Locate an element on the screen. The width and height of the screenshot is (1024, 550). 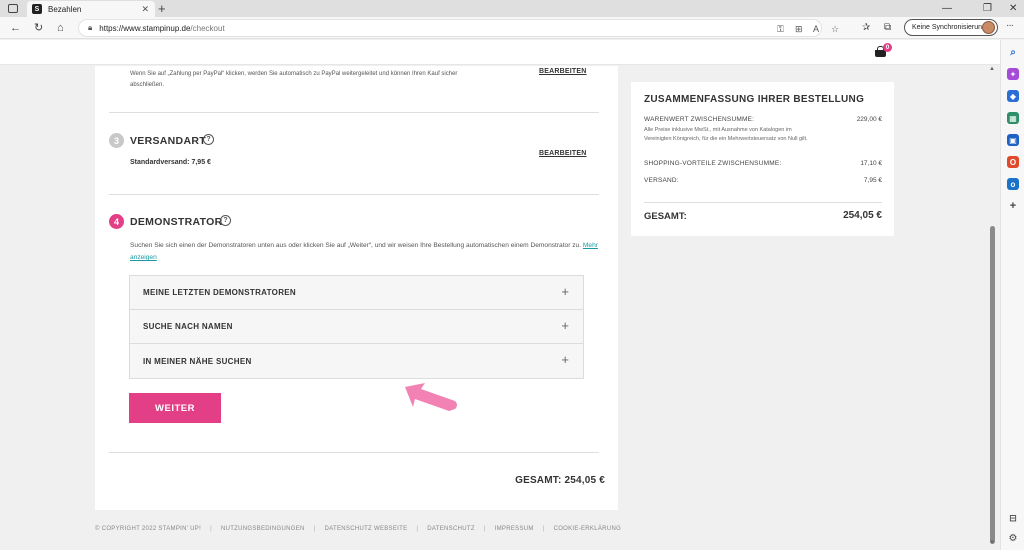
favorites-icon: ✰ is located at coordinates (866, 28).